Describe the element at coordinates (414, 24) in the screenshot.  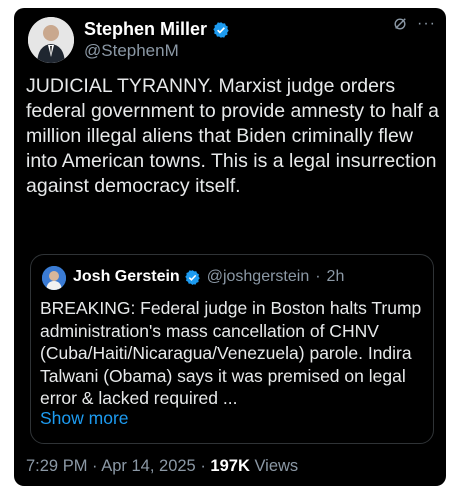
I see `header-actions: ···` at that location.